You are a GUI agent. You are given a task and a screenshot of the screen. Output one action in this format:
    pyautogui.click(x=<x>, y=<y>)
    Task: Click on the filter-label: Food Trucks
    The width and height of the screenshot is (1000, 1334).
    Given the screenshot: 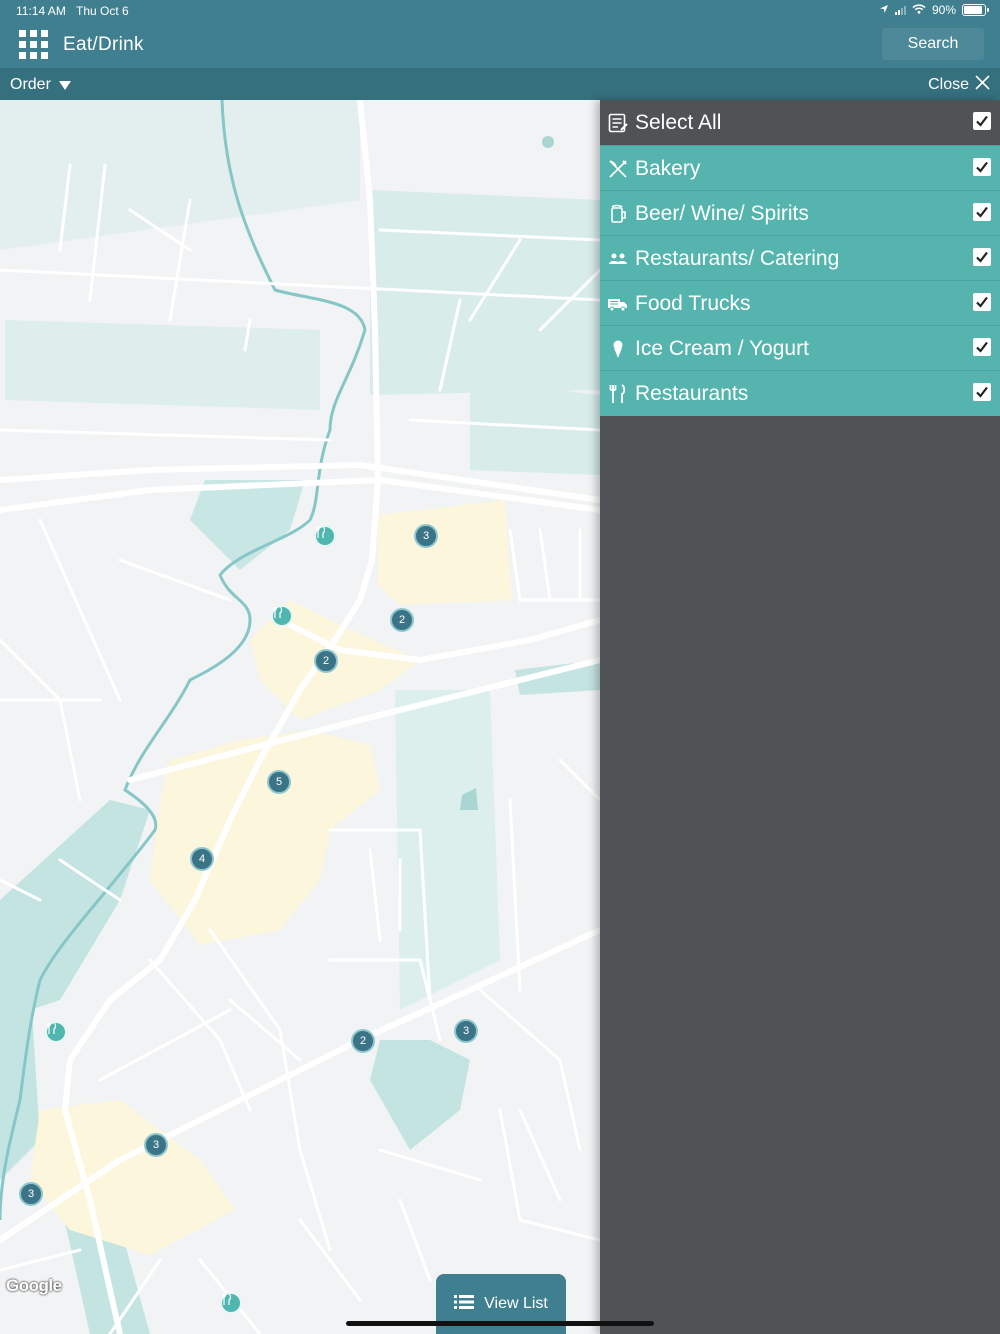 What is the action you would take?
    pyautogui.click(x=693, y=303)
    